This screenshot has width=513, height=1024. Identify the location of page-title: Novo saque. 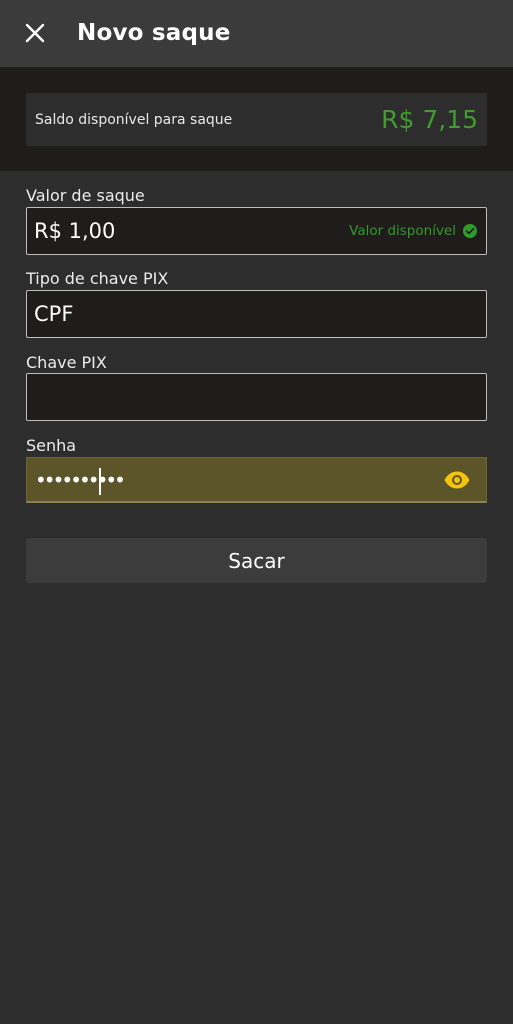
(154, 33).